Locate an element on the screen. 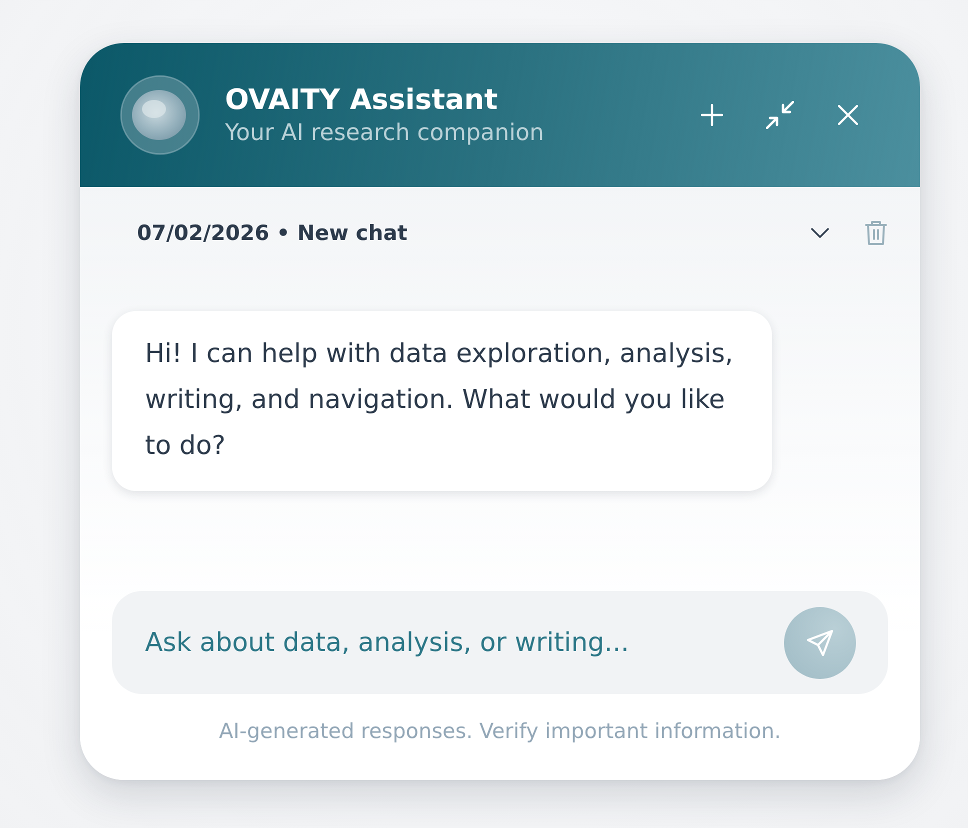 The image size is (968, 828). assistant-subtitle: Your AI research companion is located at coordinates (384, 133).